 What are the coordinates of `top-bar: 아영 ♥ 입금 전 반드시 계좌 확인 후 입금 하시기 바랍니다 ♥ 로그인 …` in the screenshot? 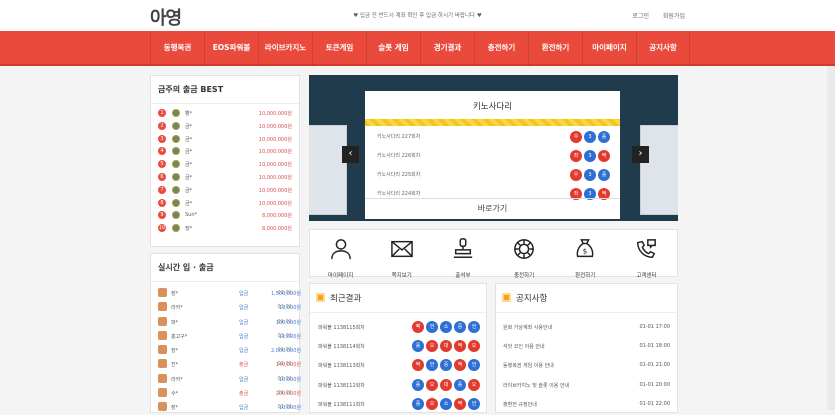 It's located at (417, 15).